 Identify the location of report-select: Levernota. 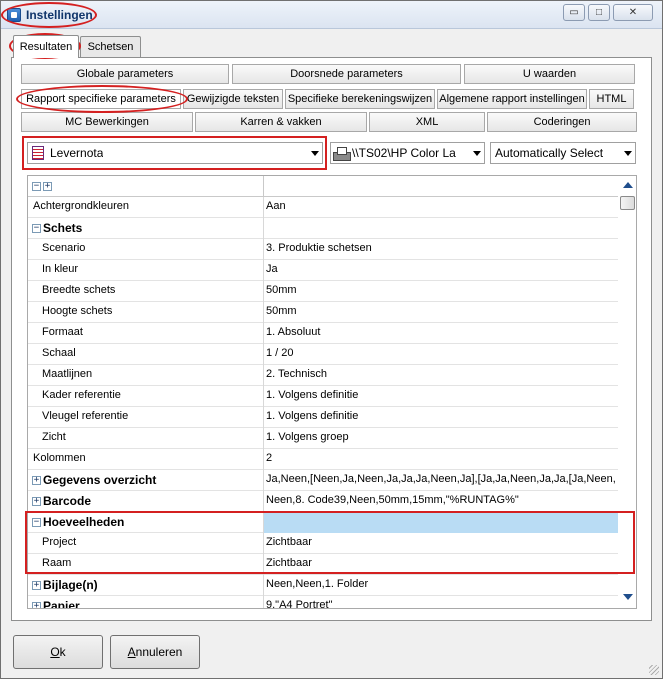
(175, 153).